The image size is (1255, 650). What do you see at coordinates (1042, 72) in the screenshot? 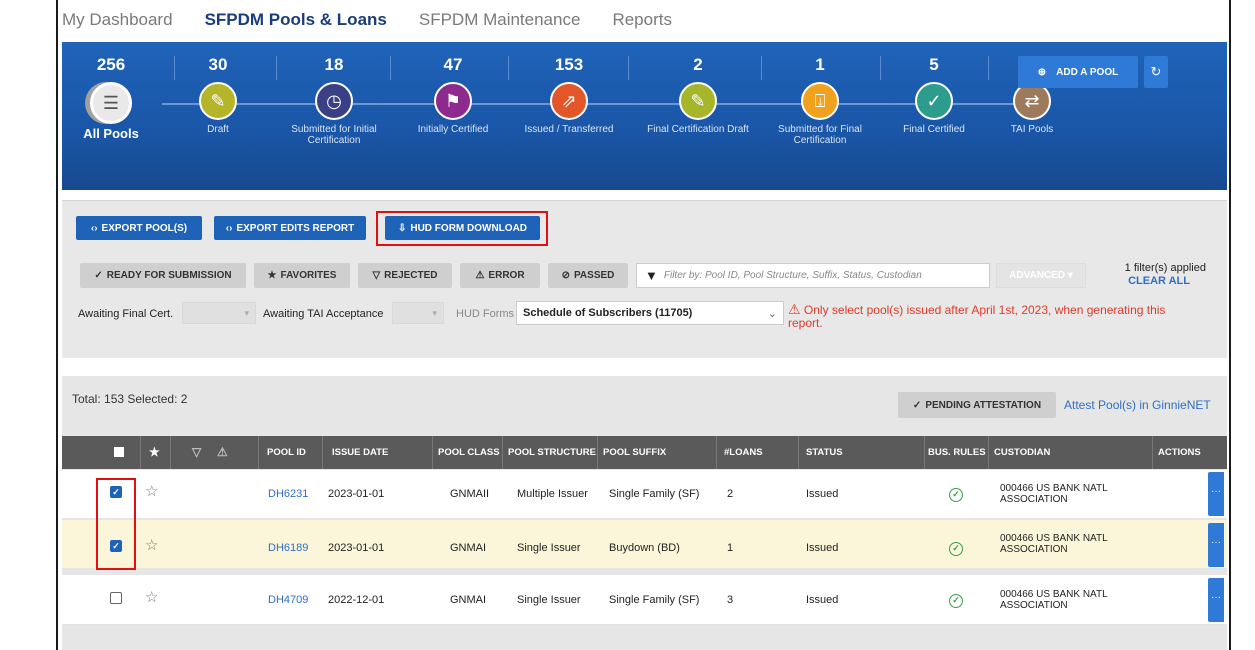
I see `plus-circle-icon: ⊕` at bounding box center [1042, 72].